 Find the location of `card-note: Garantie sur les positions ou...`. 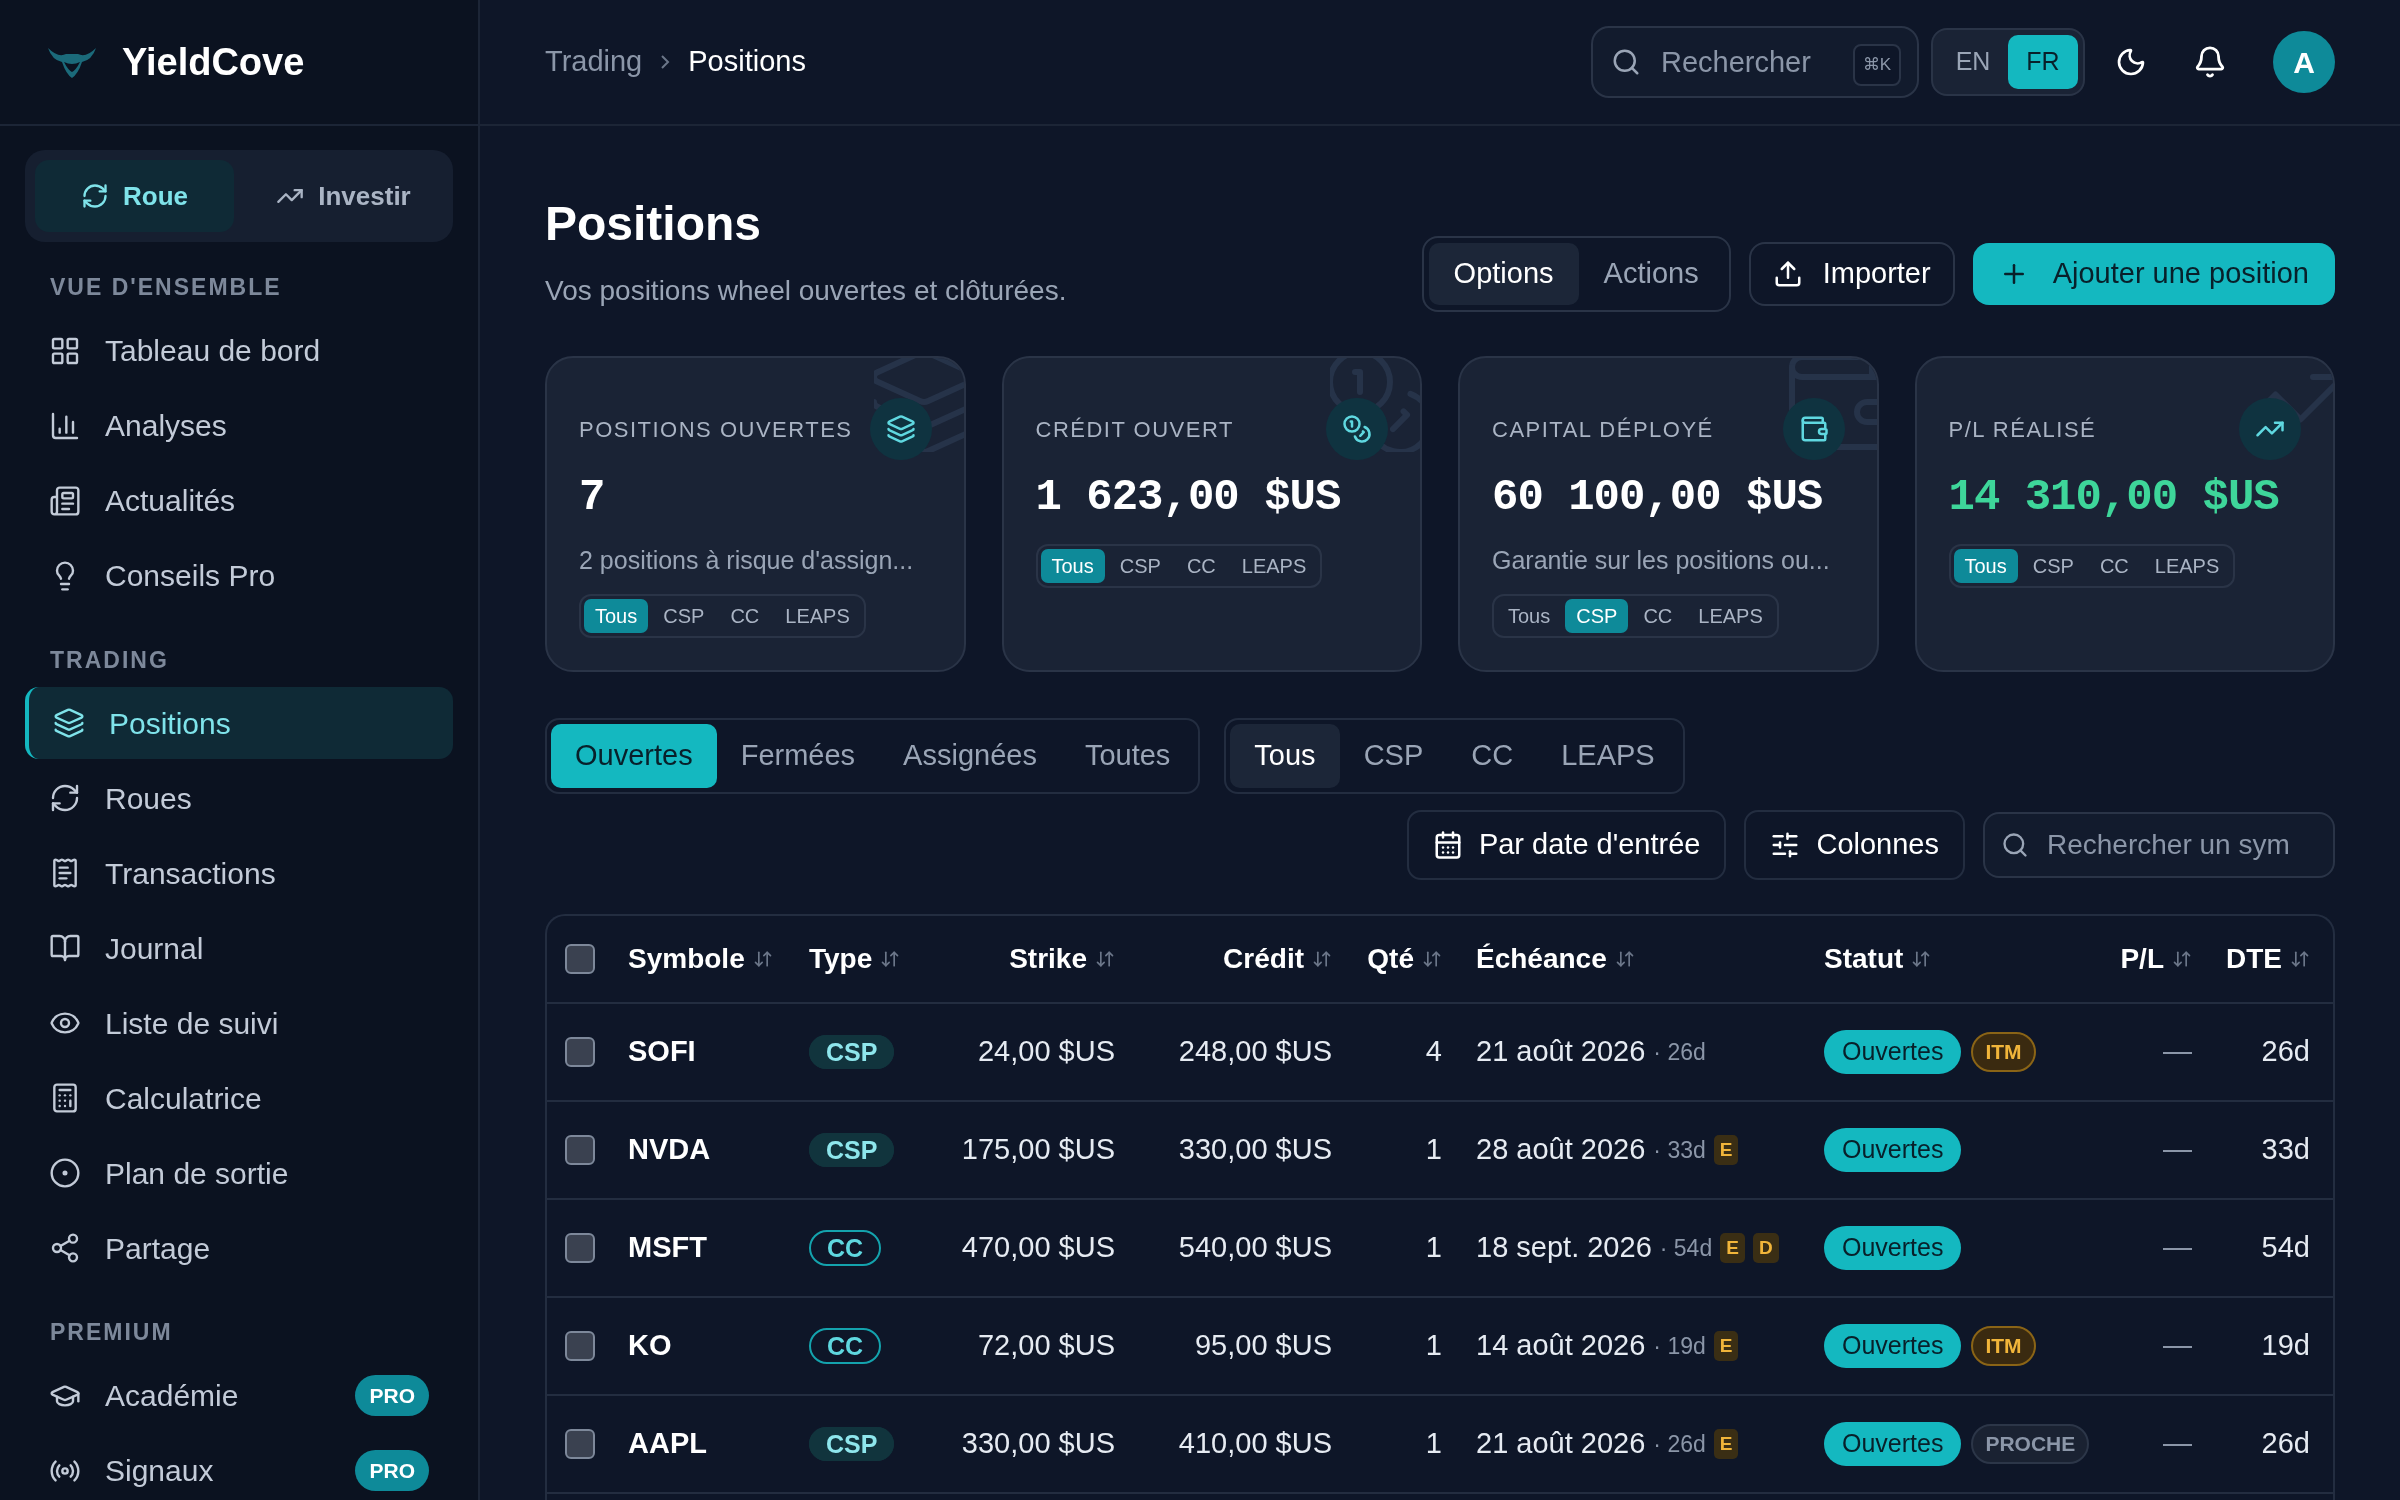

card-note: Garantie sur les positions ou... is located at coordinates (1661, 560).